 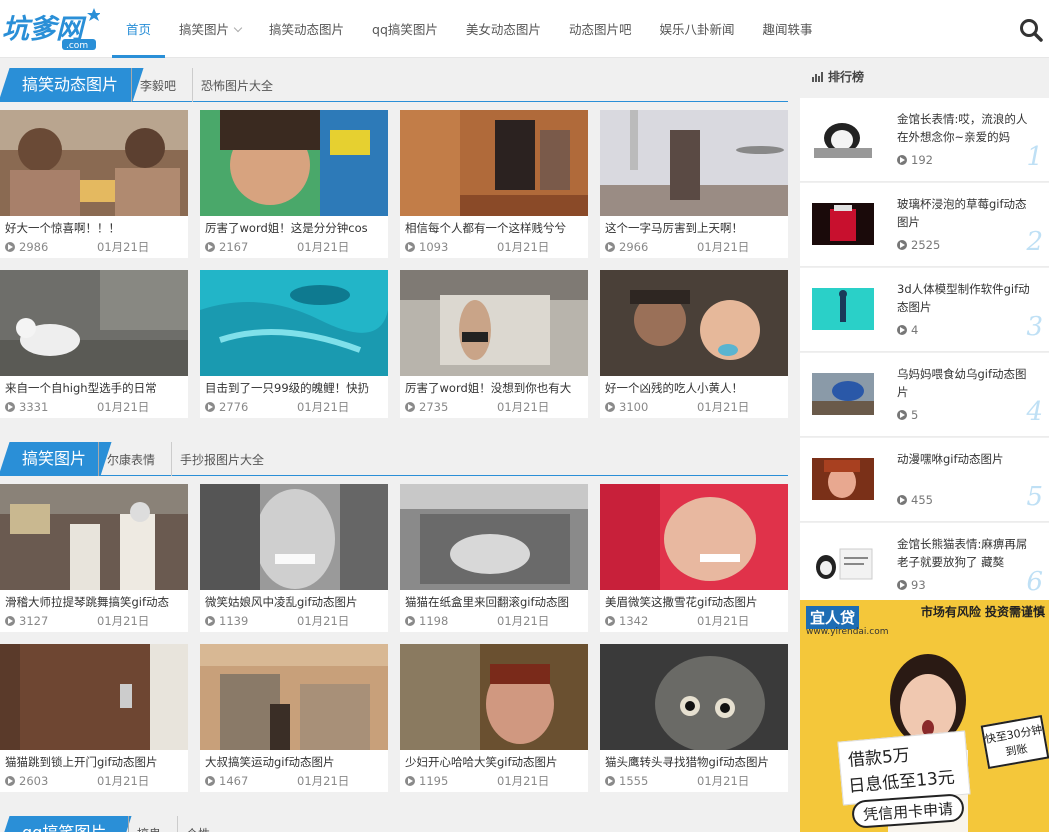 I want to click on view-count: 2966, so click(x=634, y=247).